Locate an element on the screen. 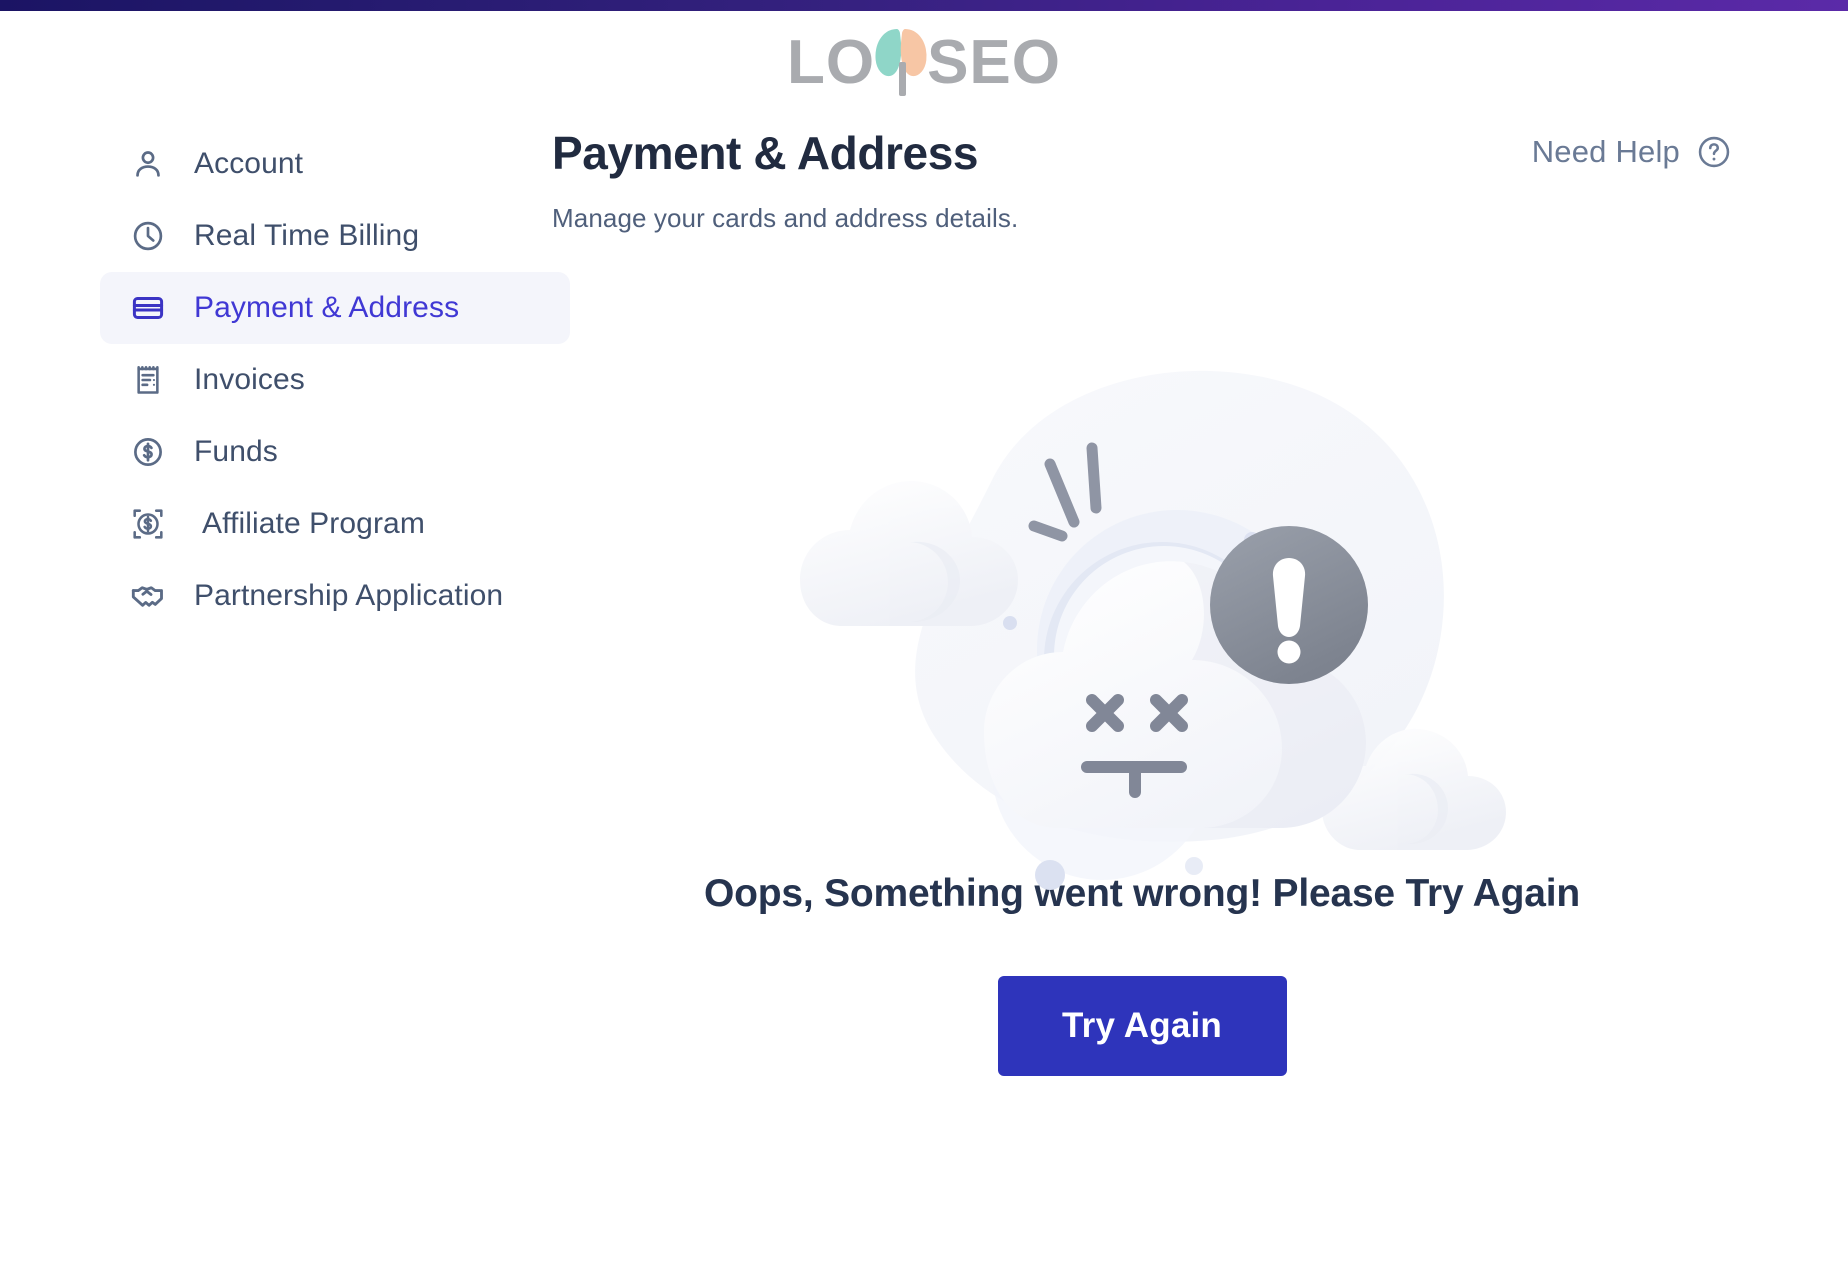 This screenshot has height=1282, width=1848. dollar-target-icon is located at coordinates (148, 524).